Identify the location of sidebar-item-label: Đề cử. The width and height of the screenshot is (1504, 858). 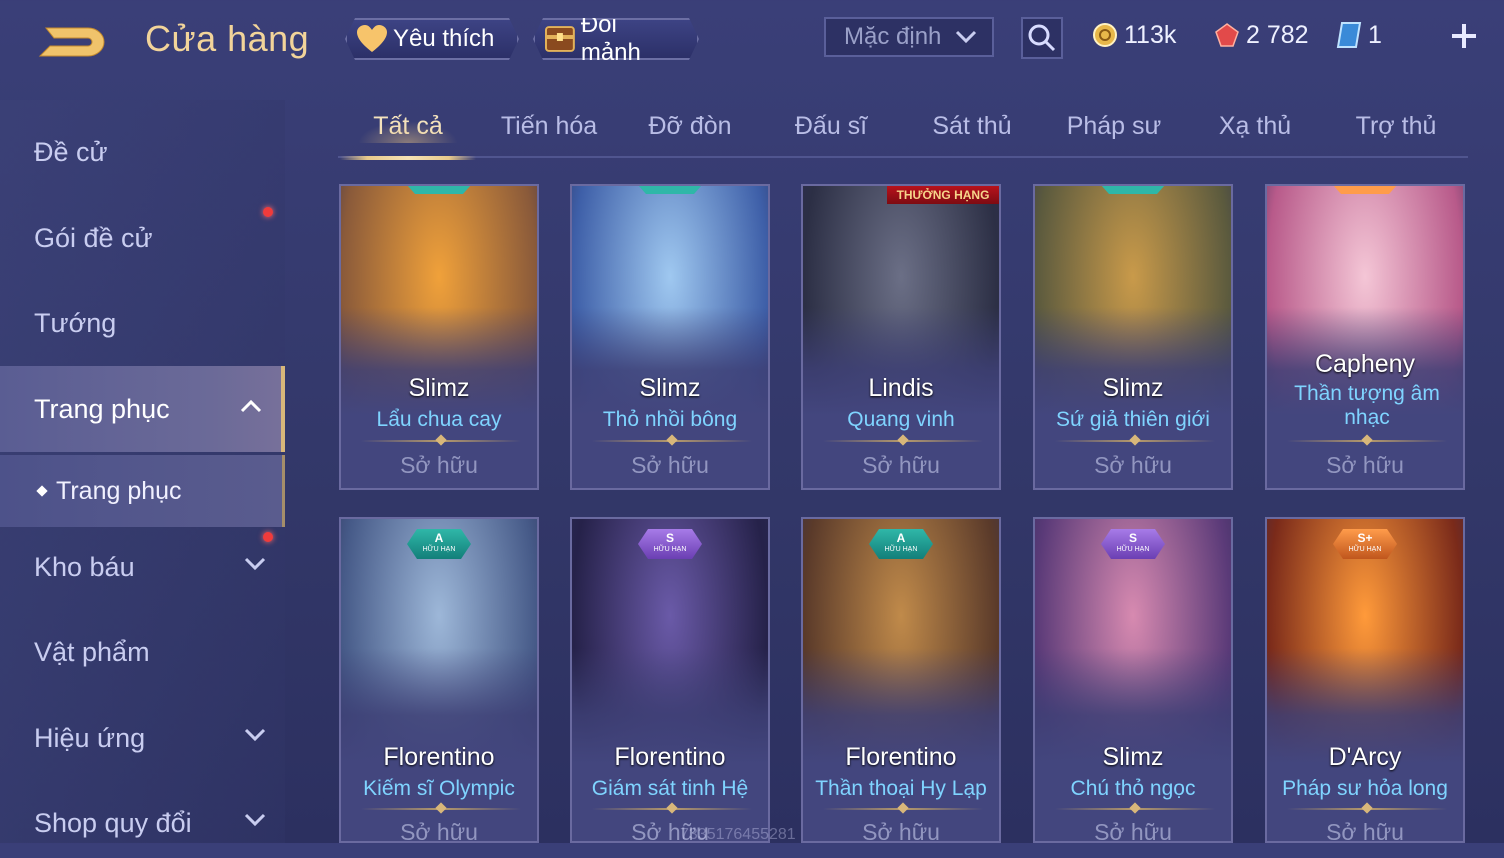
(71, 151).